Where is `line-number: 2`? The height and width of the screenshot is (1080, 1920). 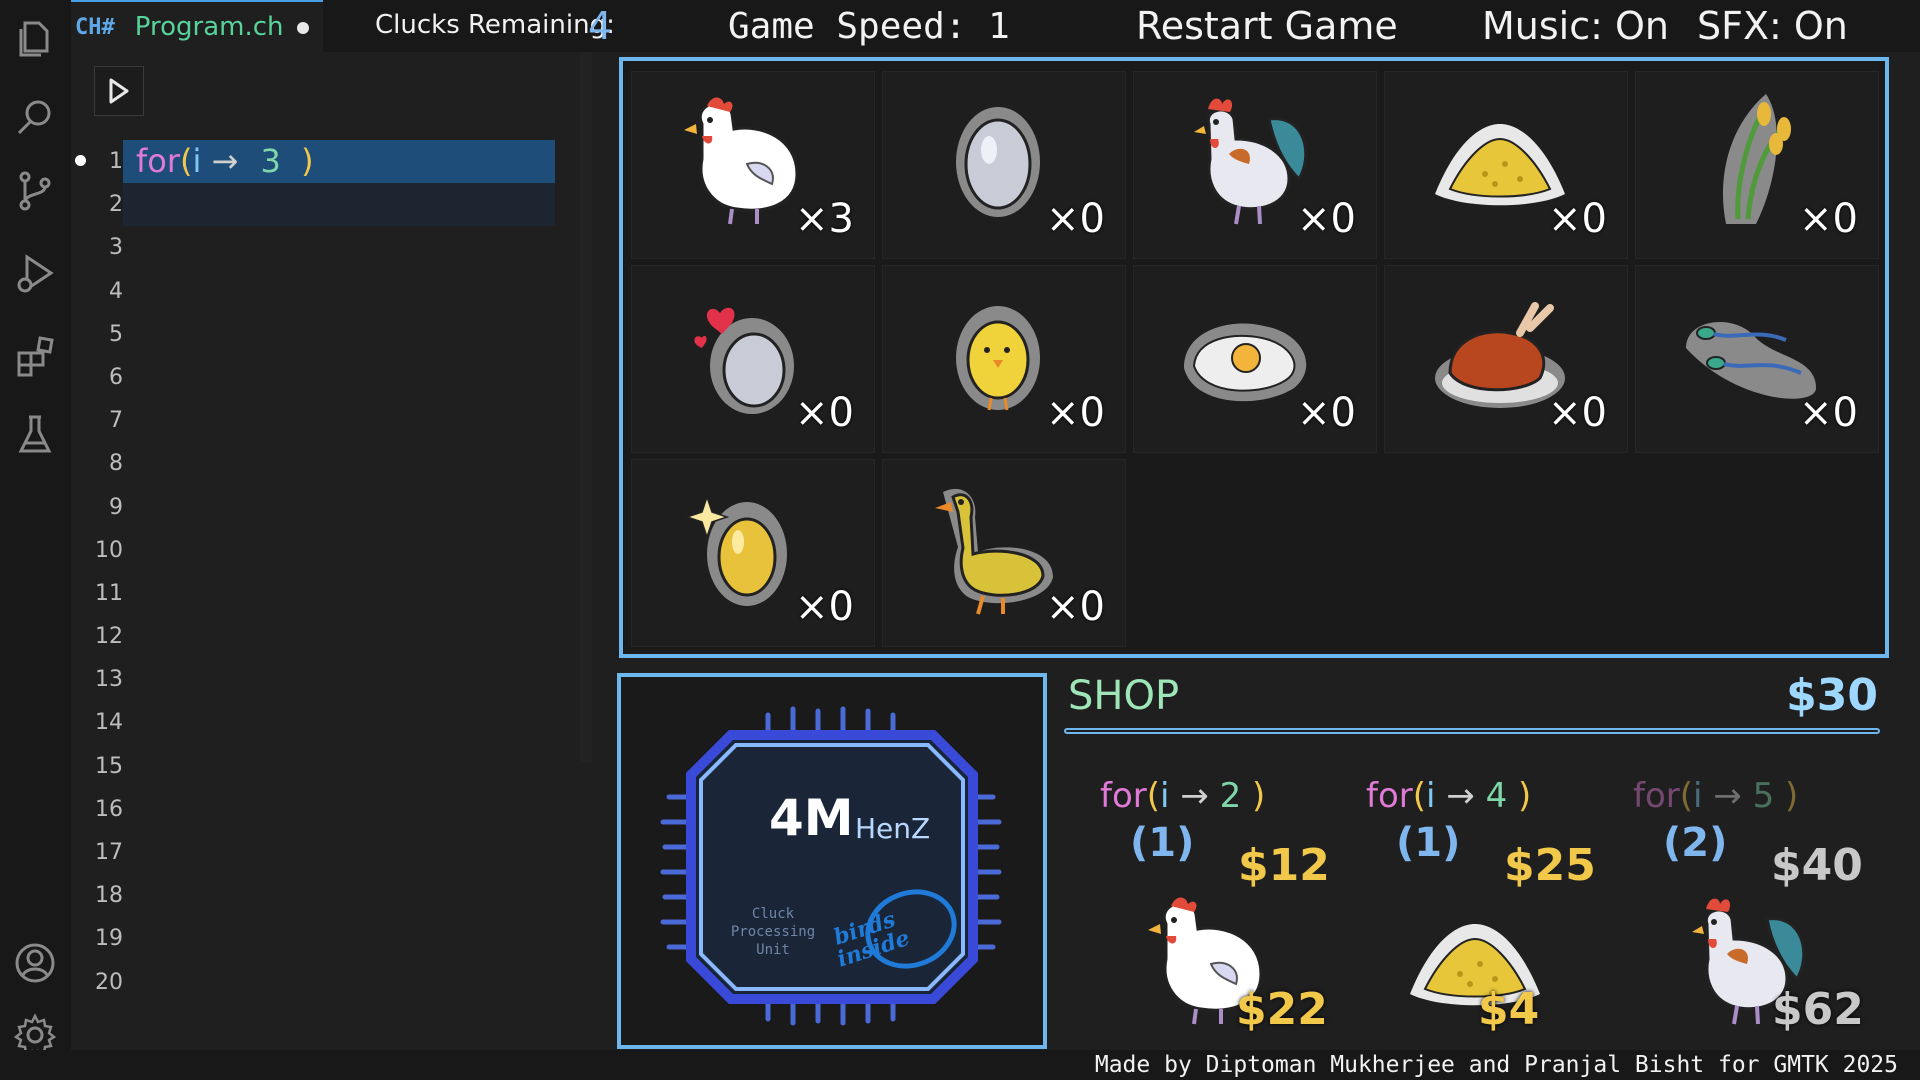
line-number: 2 is located at coordinates (116, 205).